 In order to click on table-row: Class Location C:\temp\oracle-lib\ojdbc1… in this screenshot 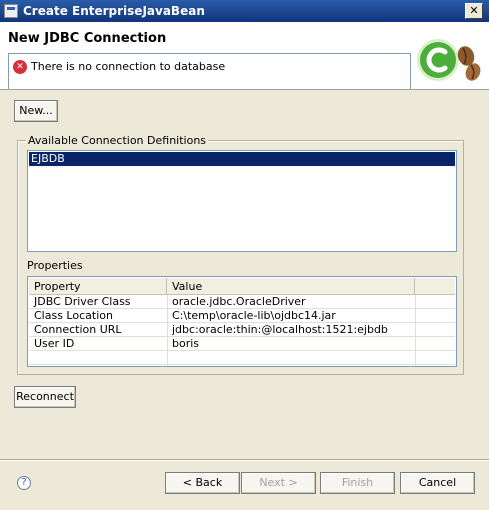, I will do `click(242, 316)`.